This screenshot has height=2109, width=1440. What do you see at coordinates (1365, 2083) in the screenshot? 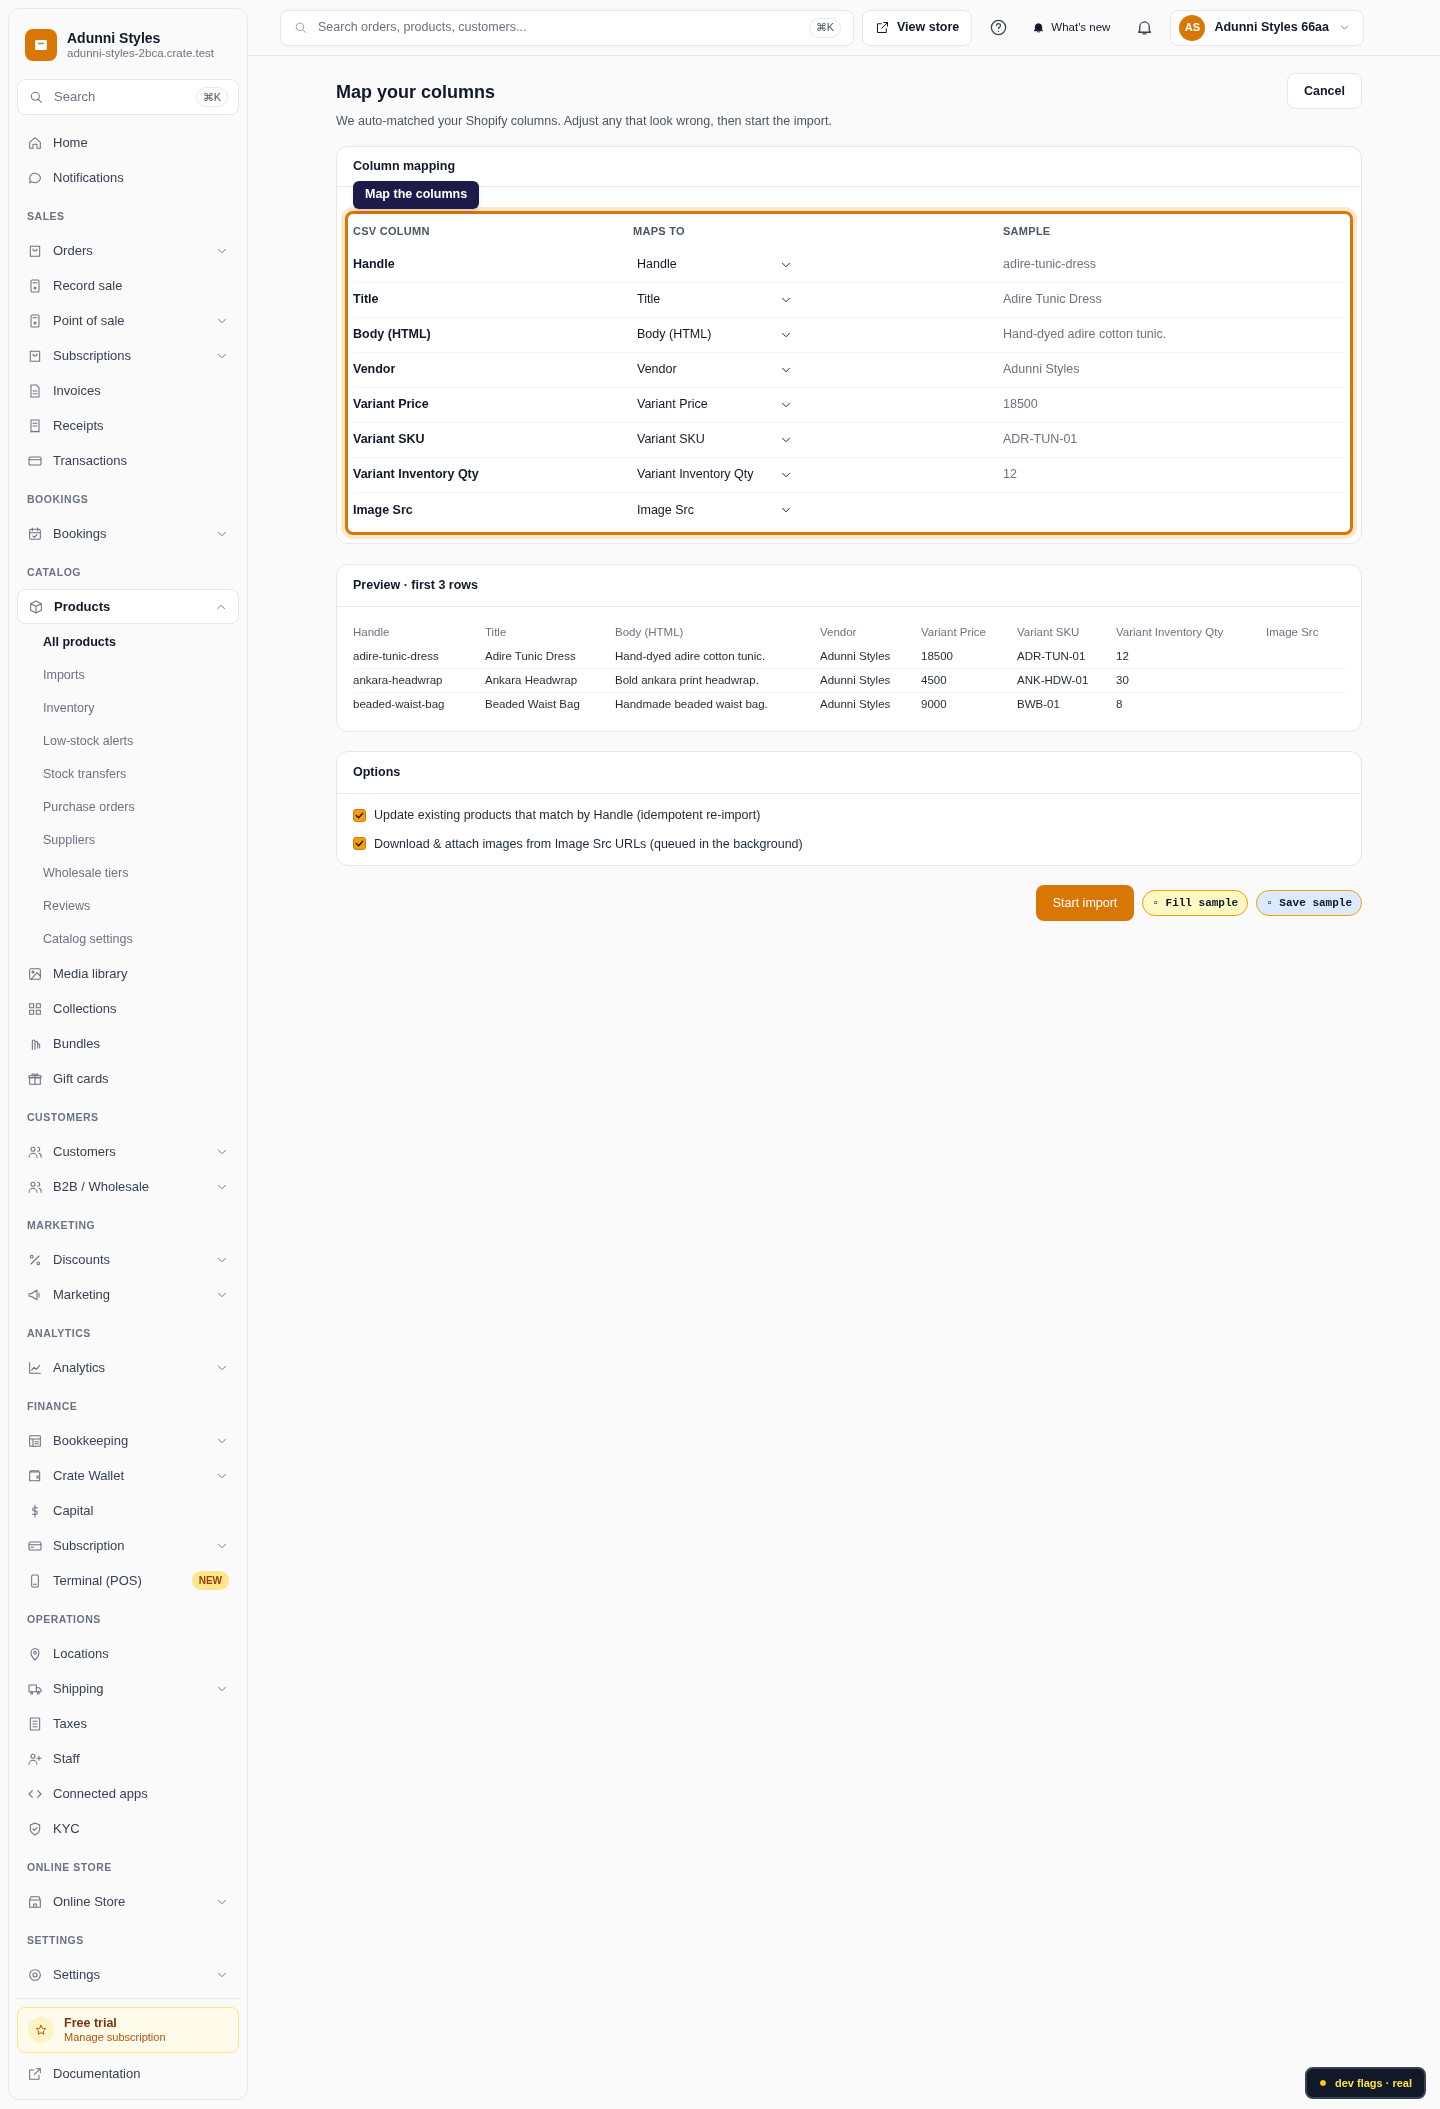
I see `dev-flags-pill: dev flags · real` at bounding box center [1365, 2083].